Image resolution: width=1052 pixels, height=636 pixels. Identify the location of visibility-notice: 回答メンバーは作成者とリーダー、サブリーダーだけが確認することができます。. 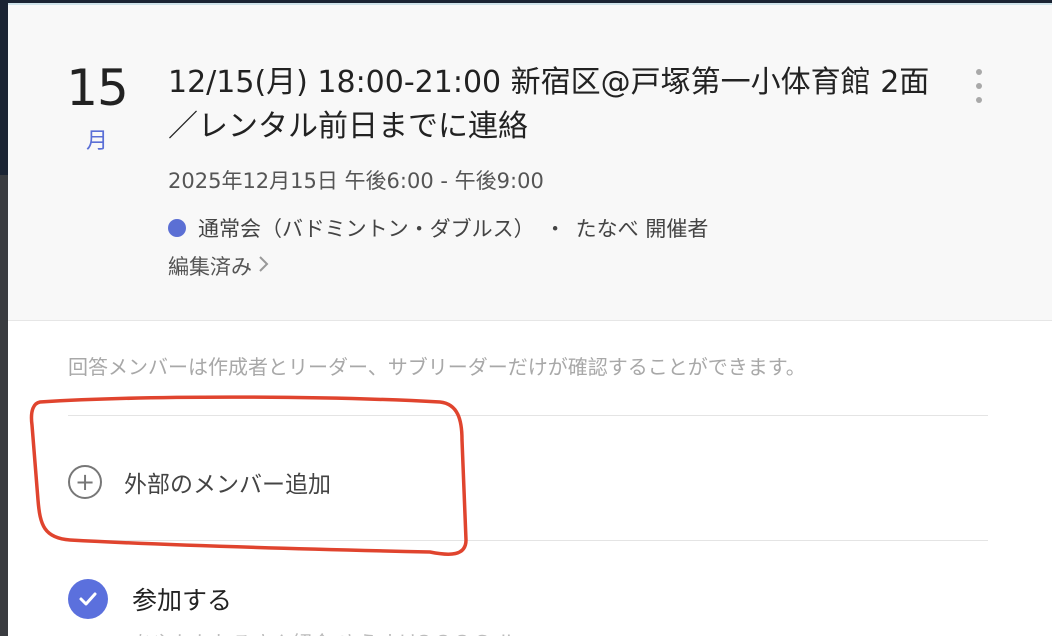
(437, 367).